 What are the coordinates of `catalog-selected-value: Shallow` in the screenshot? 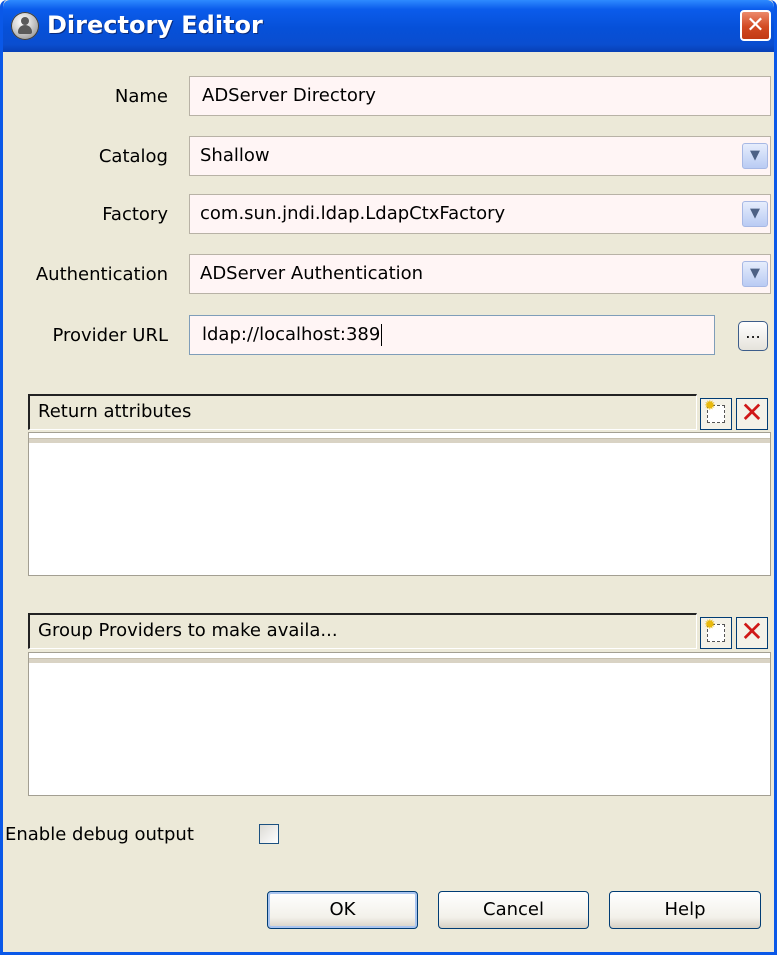 It's located at (235, 155).